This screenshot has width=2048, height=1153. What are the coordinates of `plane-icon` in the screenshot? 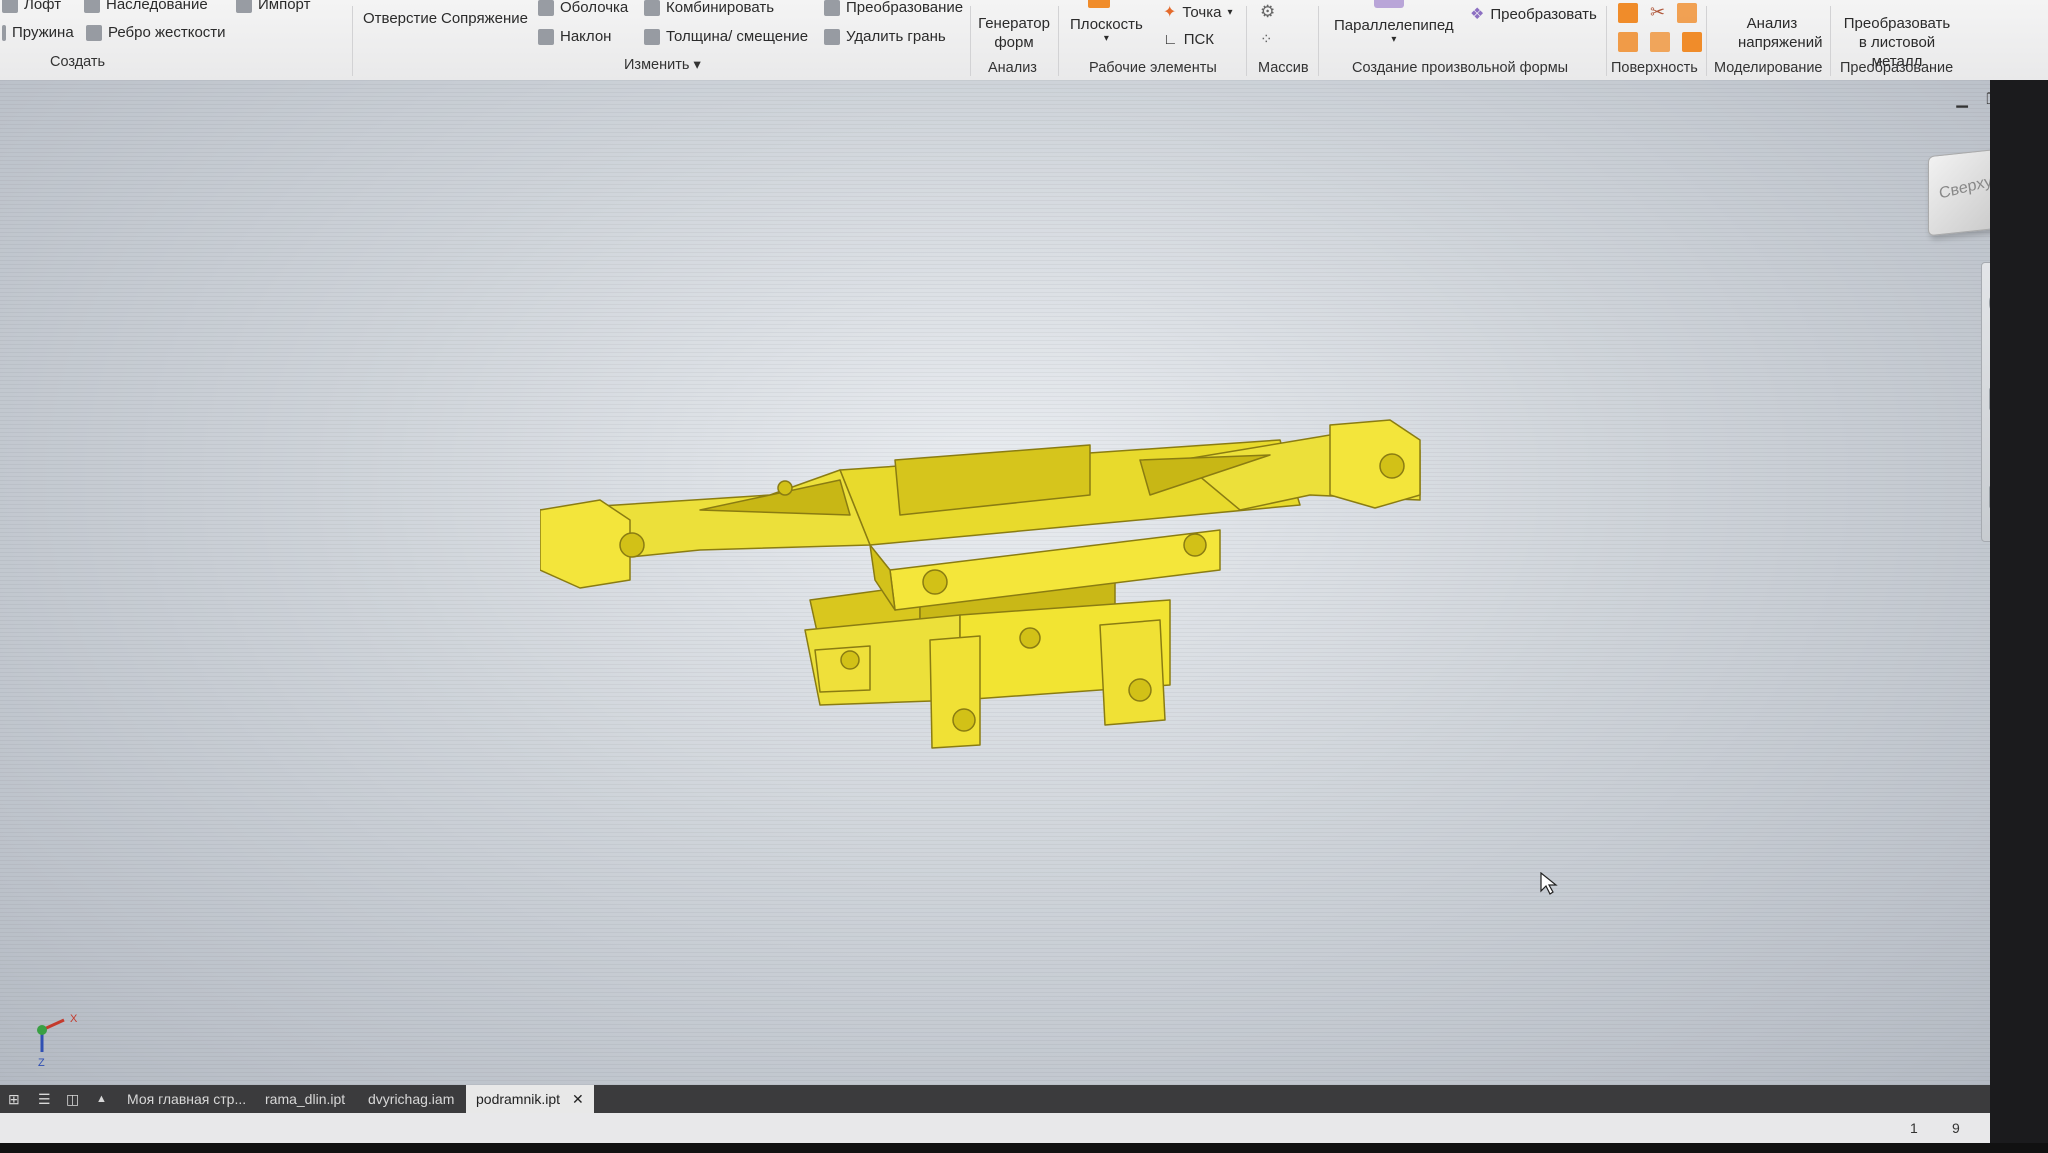 It's located at (1099, 4).